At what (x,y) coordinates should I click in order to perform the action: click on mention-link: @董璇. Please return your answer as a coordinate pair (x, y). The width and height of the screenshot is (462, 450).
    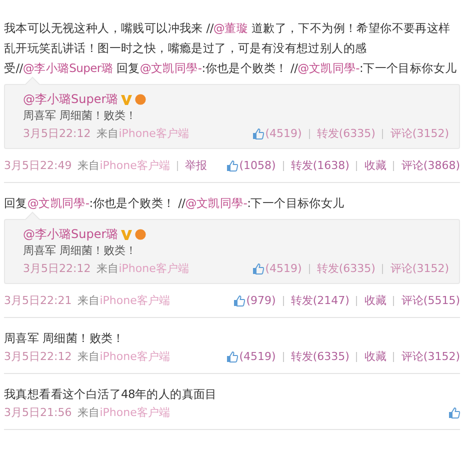
    Looking at the image, I should click on (230, 28).